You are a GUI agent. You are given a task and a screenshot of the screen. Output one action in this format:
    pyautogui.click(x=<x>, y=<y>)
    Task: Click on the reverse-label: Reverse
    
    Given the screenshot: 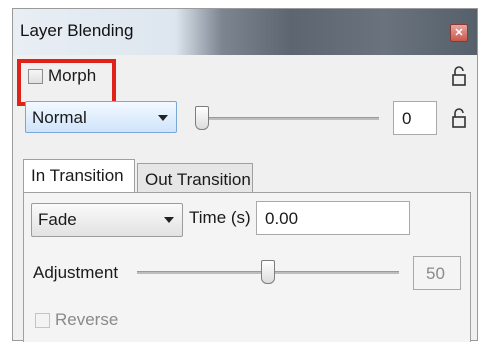 What is the action you would take?
    pyautogui.click(x=86, y=320)
    